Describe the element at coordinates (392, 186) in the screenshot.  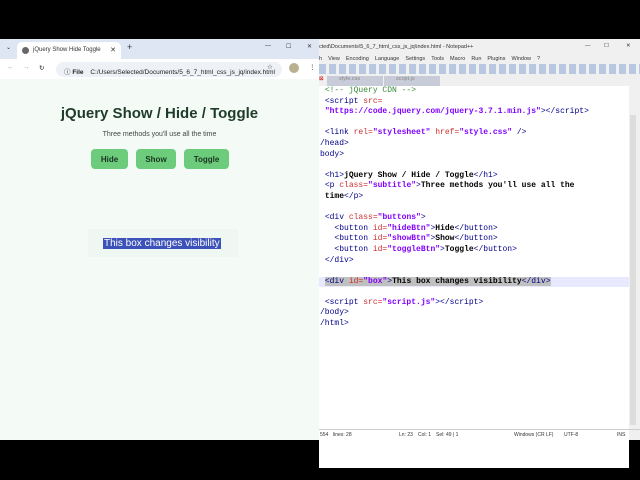
I see `code-token: "subtitle"` at that location.